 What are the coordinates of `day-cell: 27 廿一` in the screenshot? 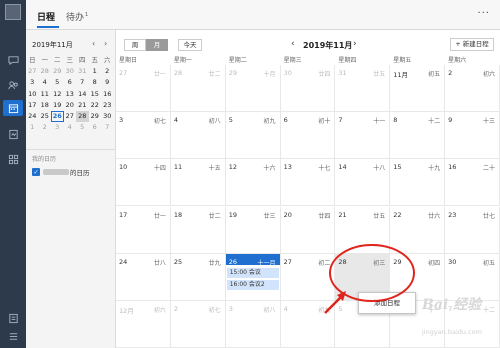 It's located at (143, 89).